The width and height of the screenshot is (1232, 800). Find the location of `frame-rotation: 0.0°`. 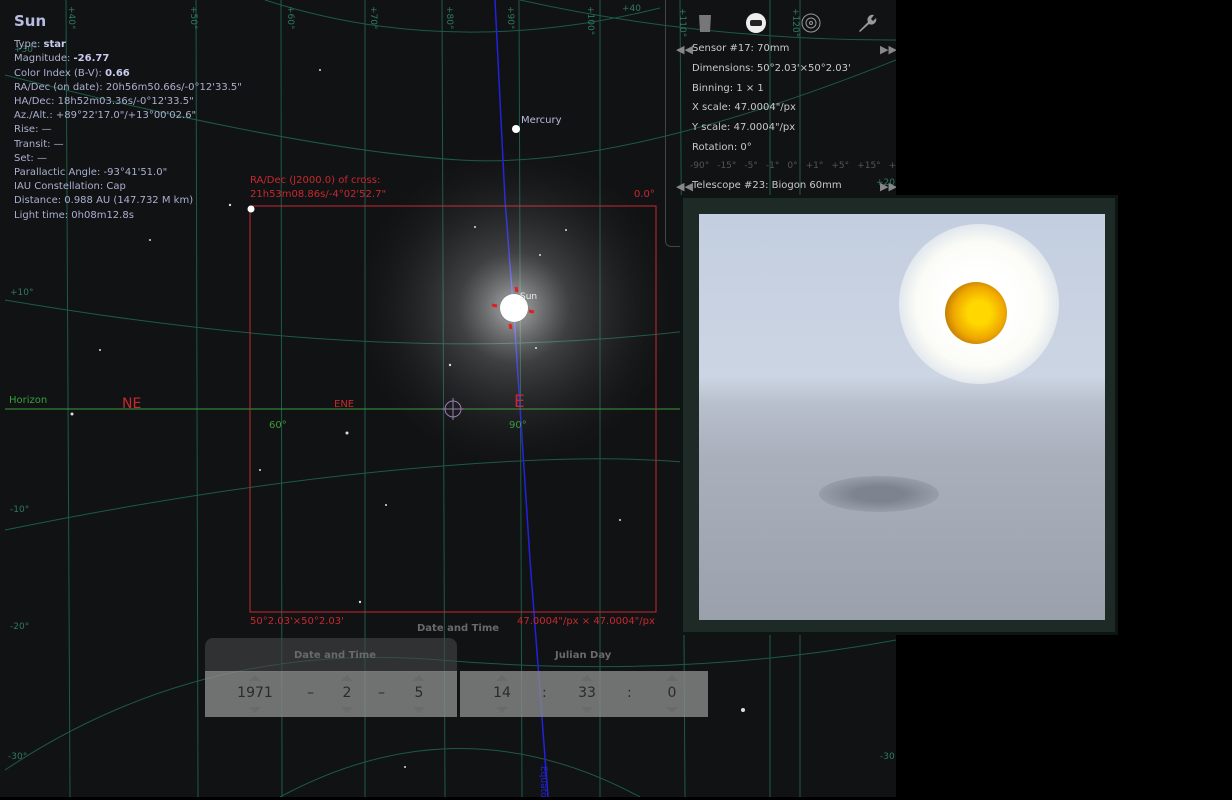

frame-rotation: 0.0° is located at coordinates (644, 194).